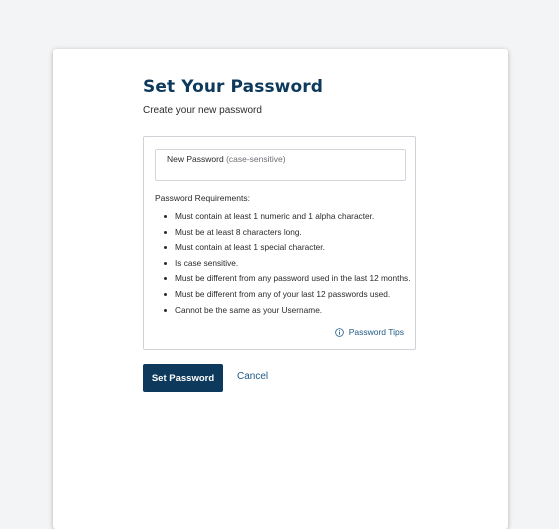 The height and width of the screenshot is (529, 559). I want to click on new-password-field: New Password (case-sensitive), so click(280, 165).